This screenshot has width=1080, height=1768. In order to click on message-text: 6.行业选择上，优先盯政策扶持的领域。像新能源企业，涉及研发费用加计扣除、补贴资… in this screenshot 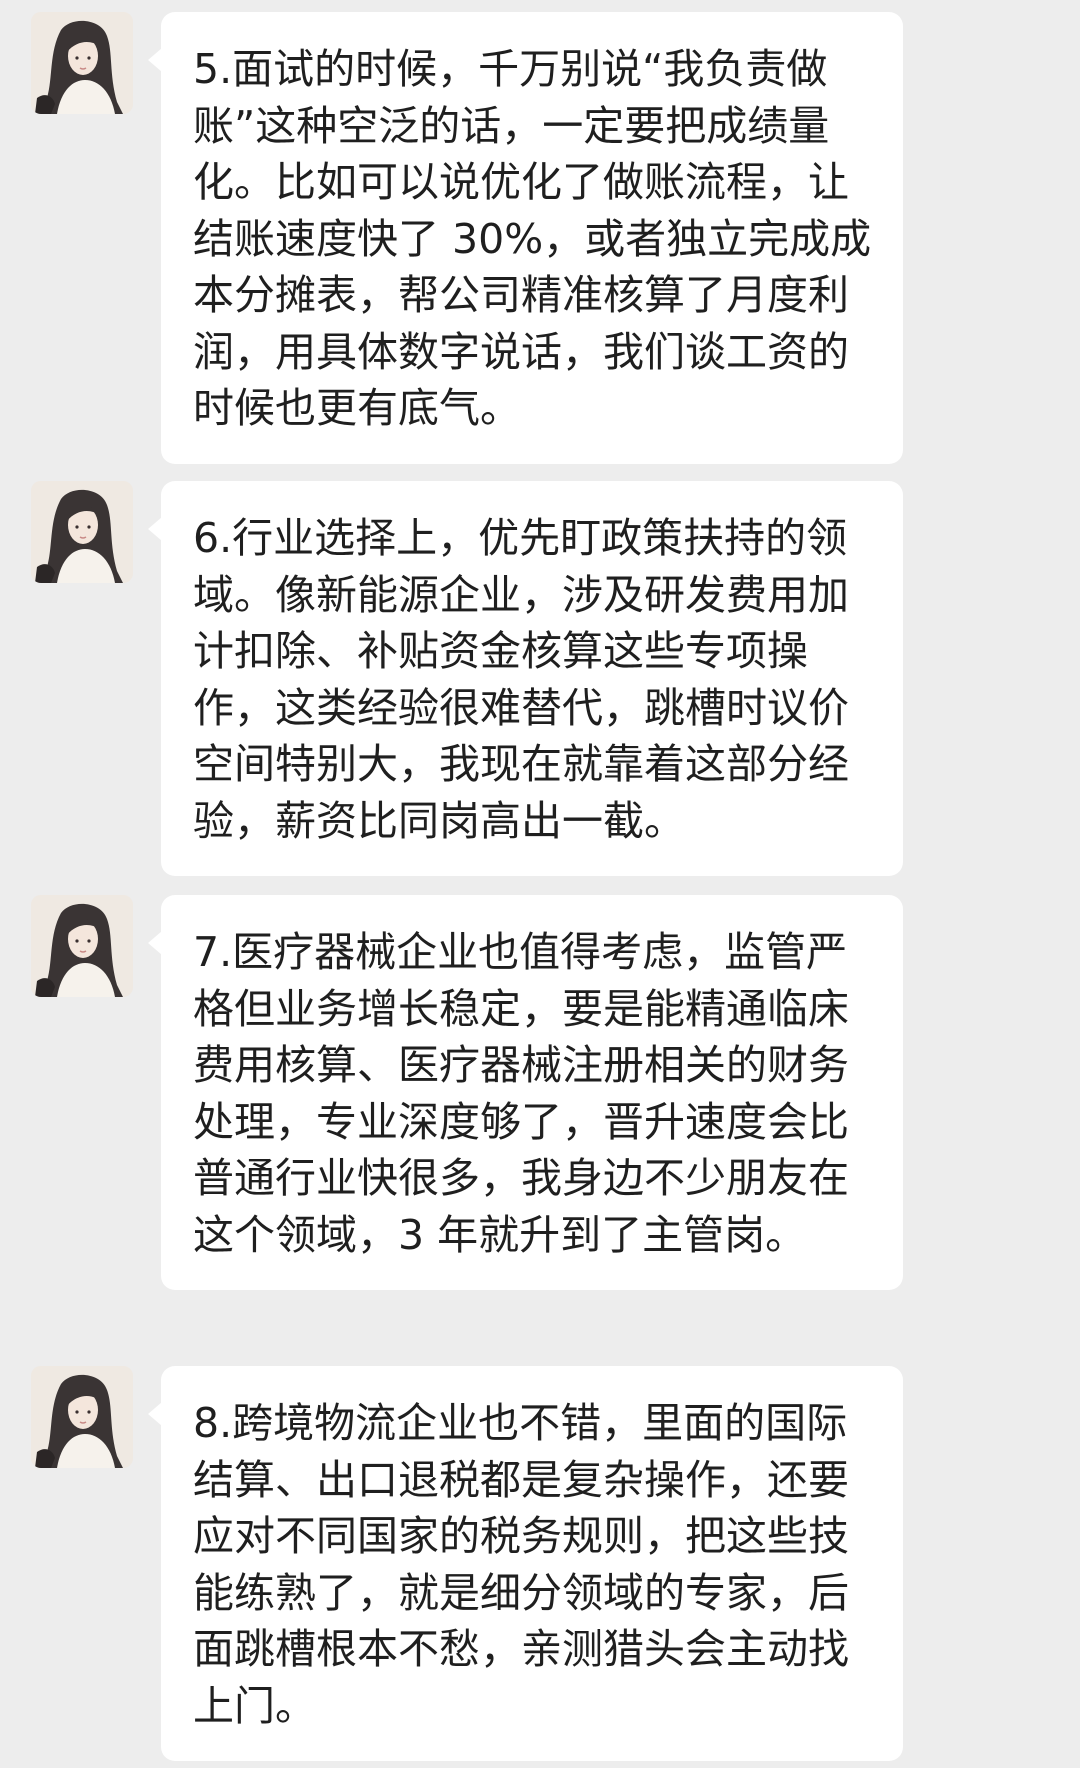, I will do `click(521, 679)`.